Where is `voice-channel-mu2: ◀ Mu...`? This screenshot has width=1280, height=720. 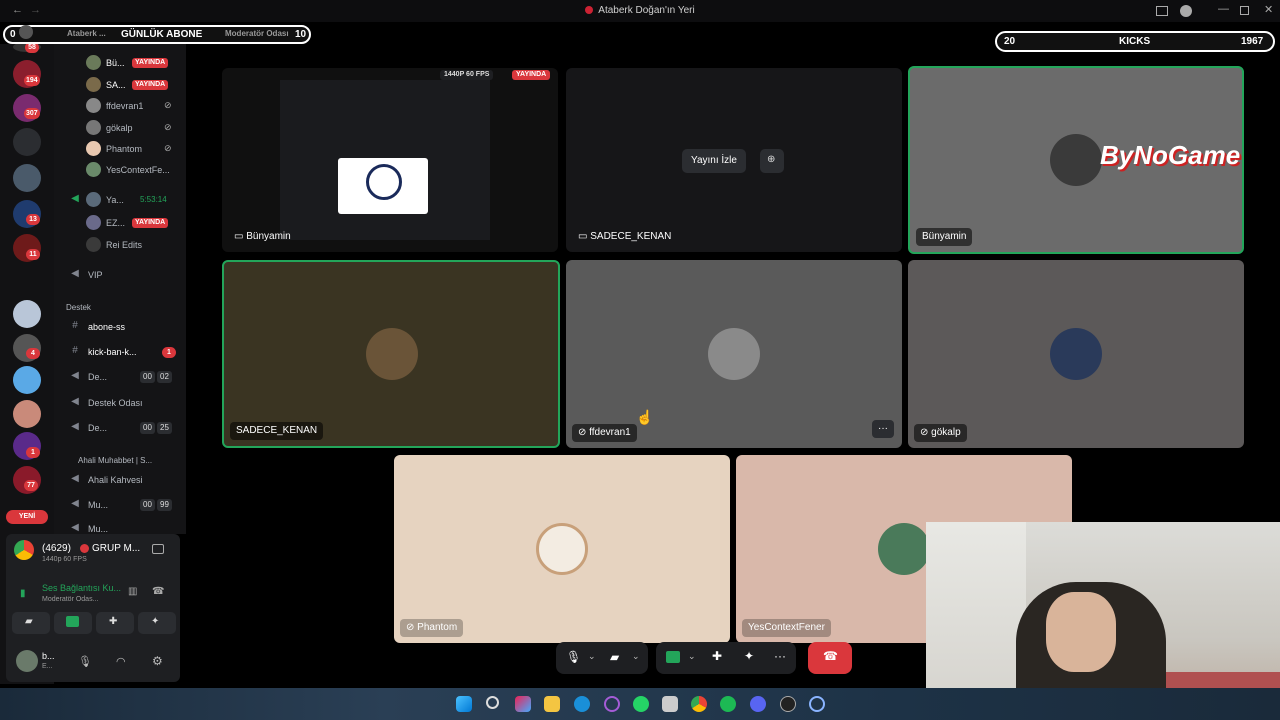
voice-channel-mu2: ◀ Mu... is located at coordinates (120, 527).